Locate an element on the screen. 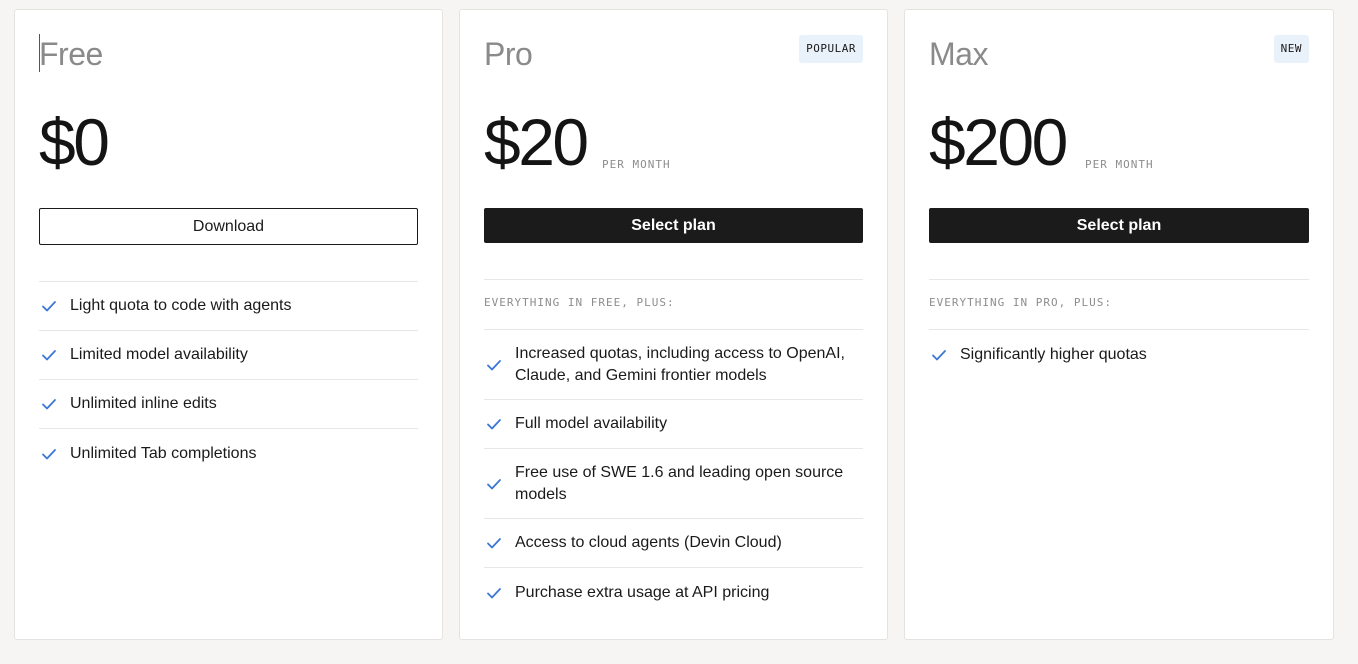 The height and width of the screenshot is (664, 1358). plan-name: Pro is located at coordinates (508, 54).